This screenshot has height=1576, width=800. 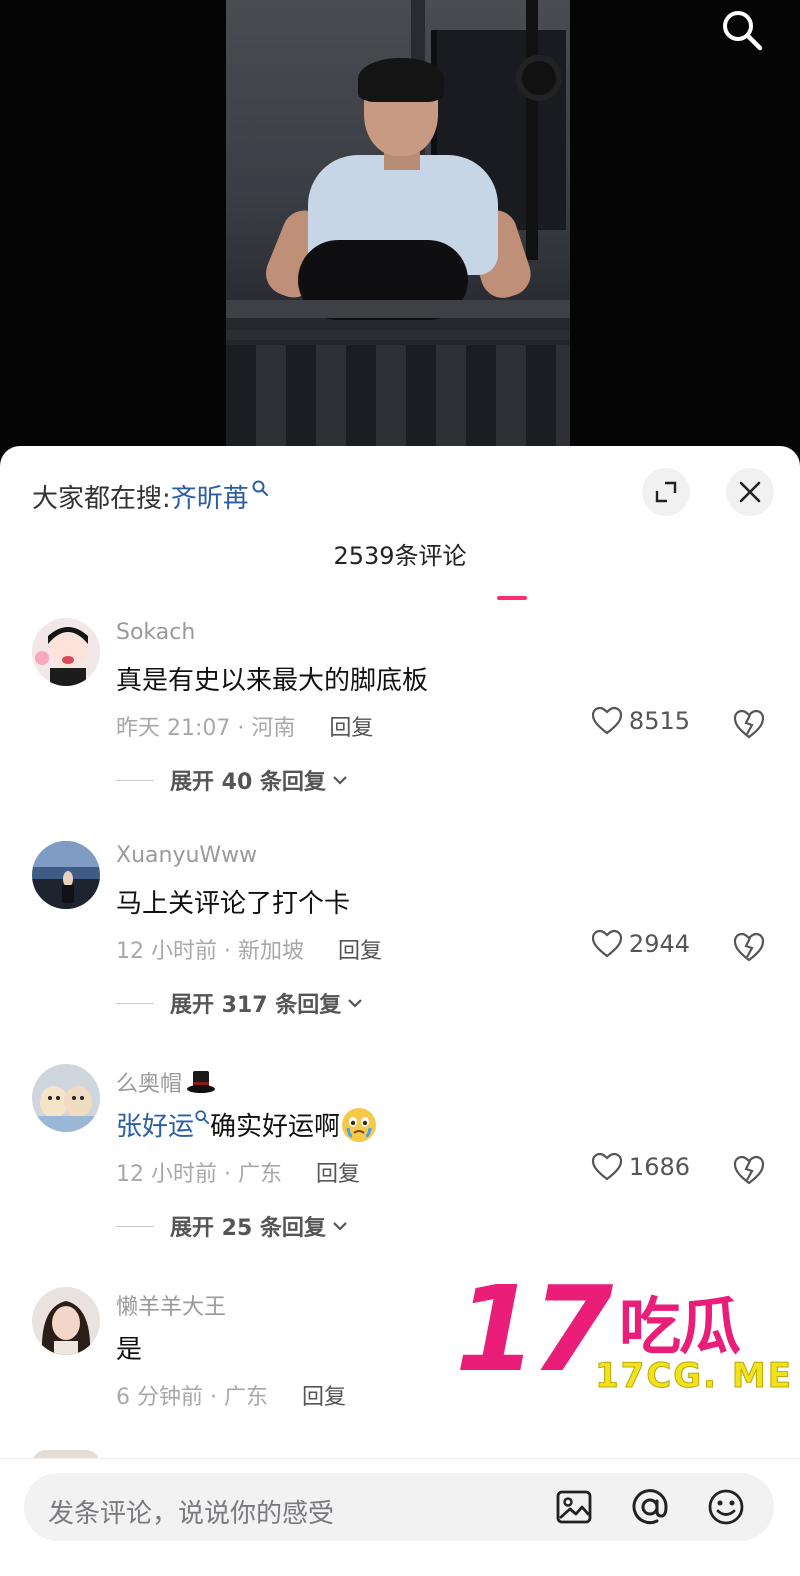 I want to click on comment-text: 真是有史以来最大的脚底板, so click(x=272, y=681).